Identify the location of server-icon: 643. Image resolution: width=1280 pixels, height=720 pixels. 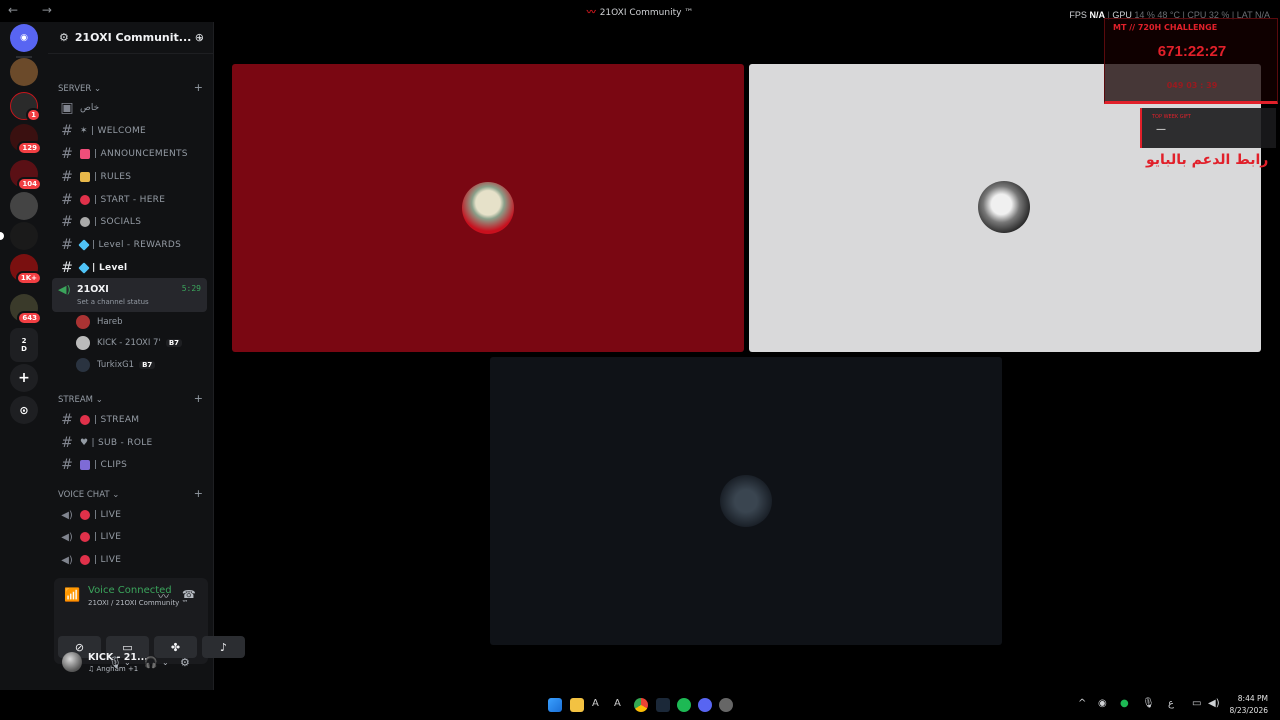
(26, 309).